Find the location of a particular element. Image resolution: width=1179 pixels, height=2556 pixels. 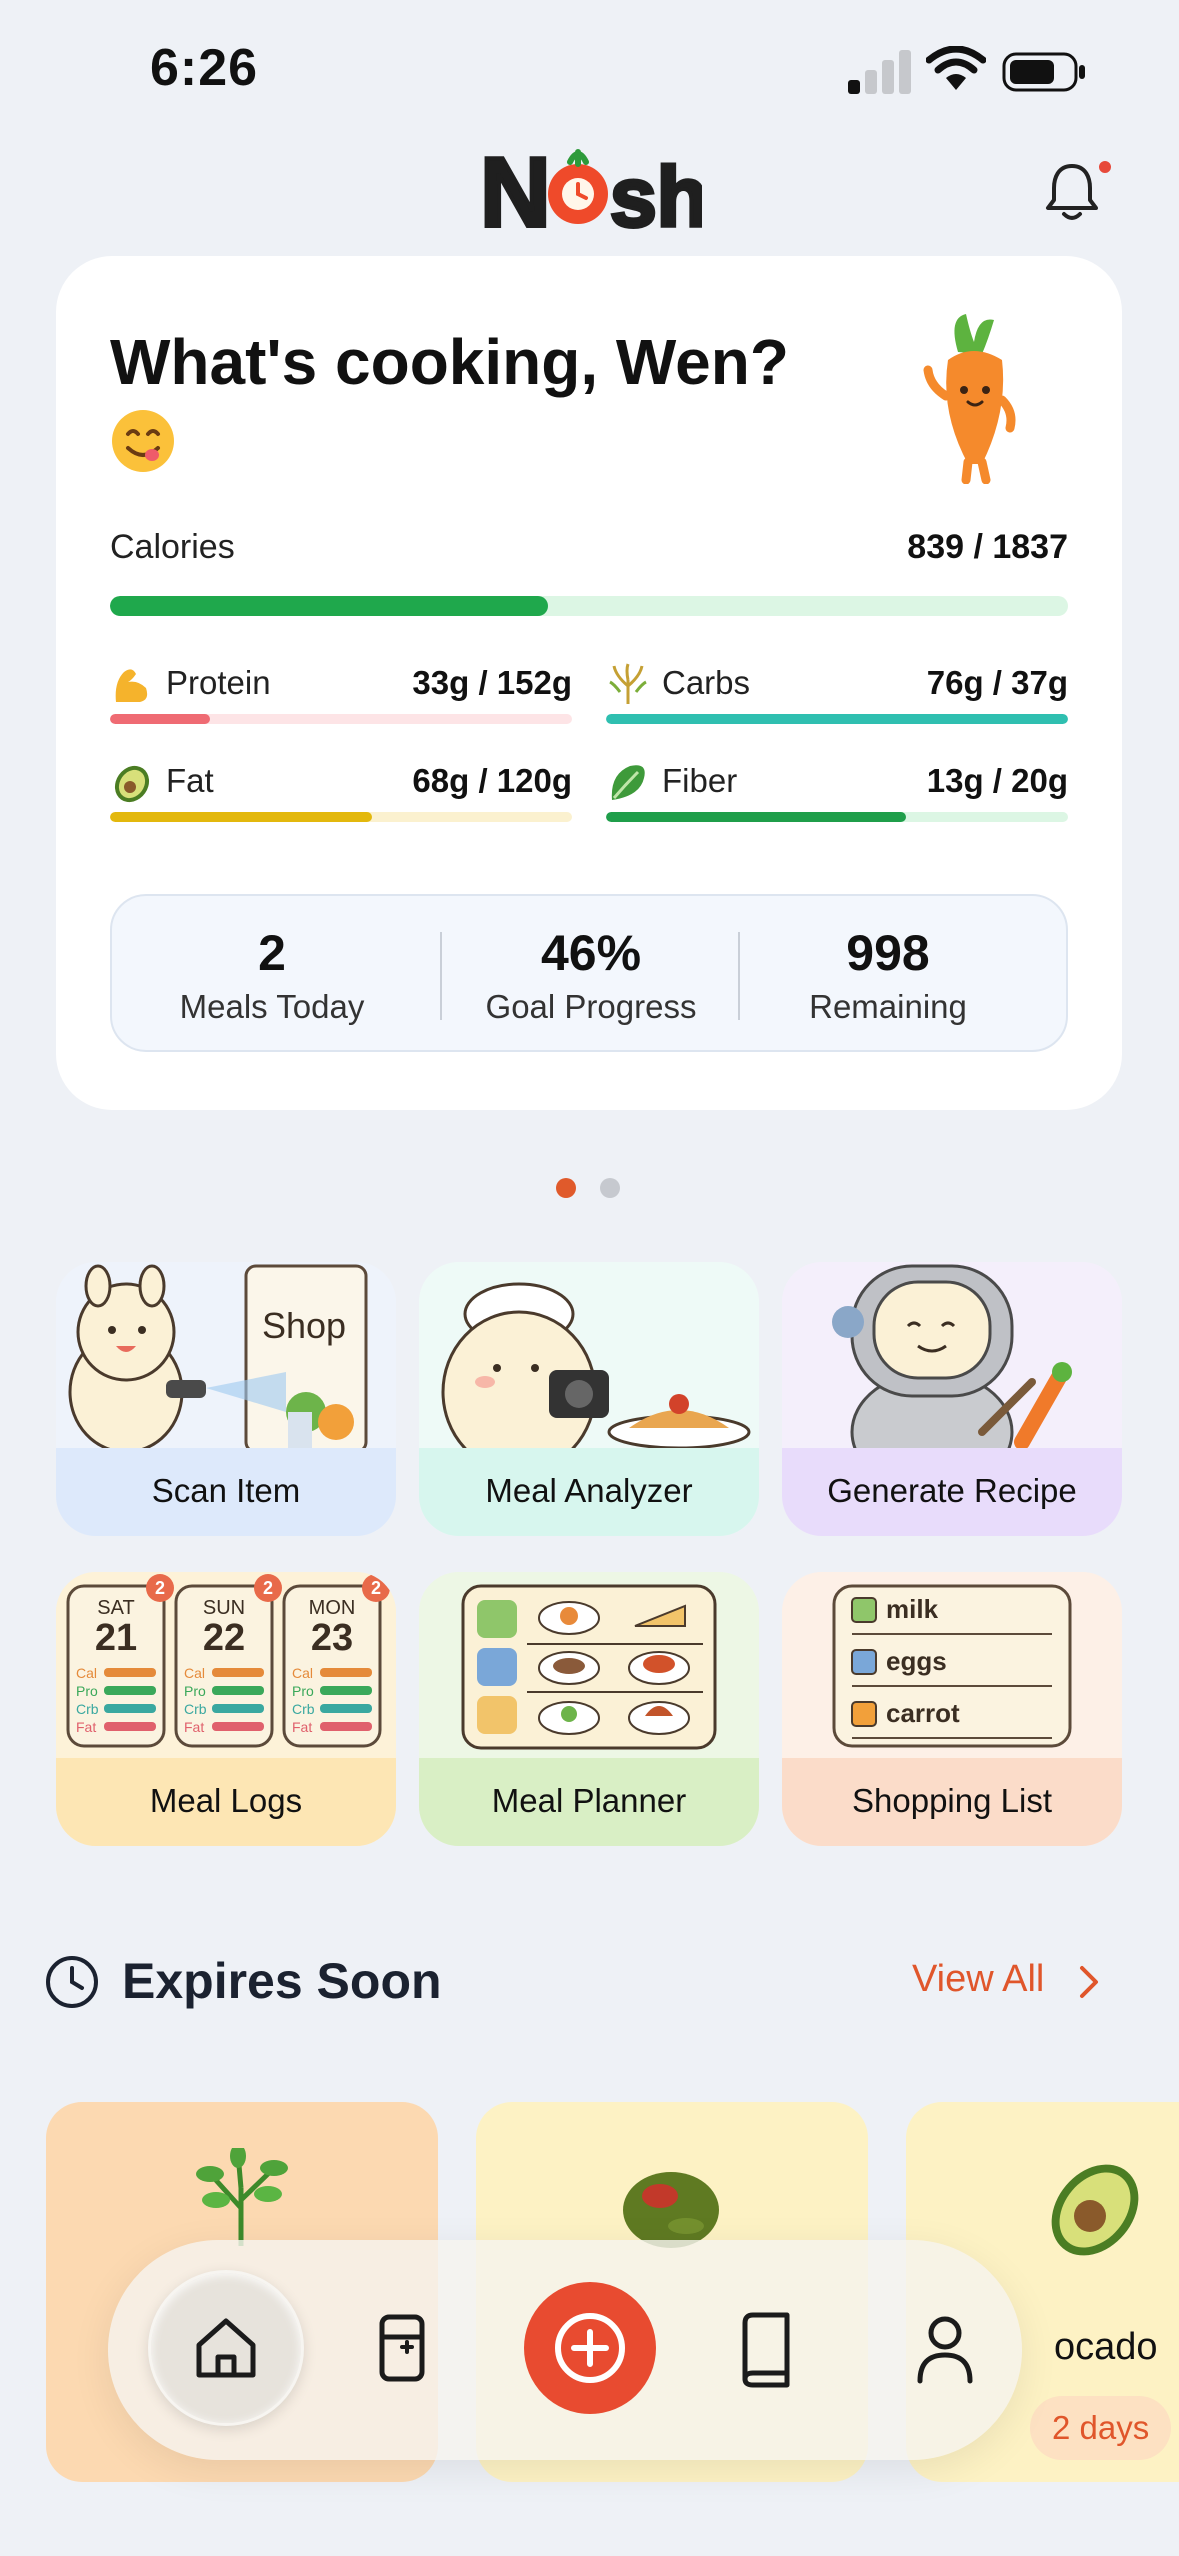

wifi-icon is located at coordinates (956, 68).